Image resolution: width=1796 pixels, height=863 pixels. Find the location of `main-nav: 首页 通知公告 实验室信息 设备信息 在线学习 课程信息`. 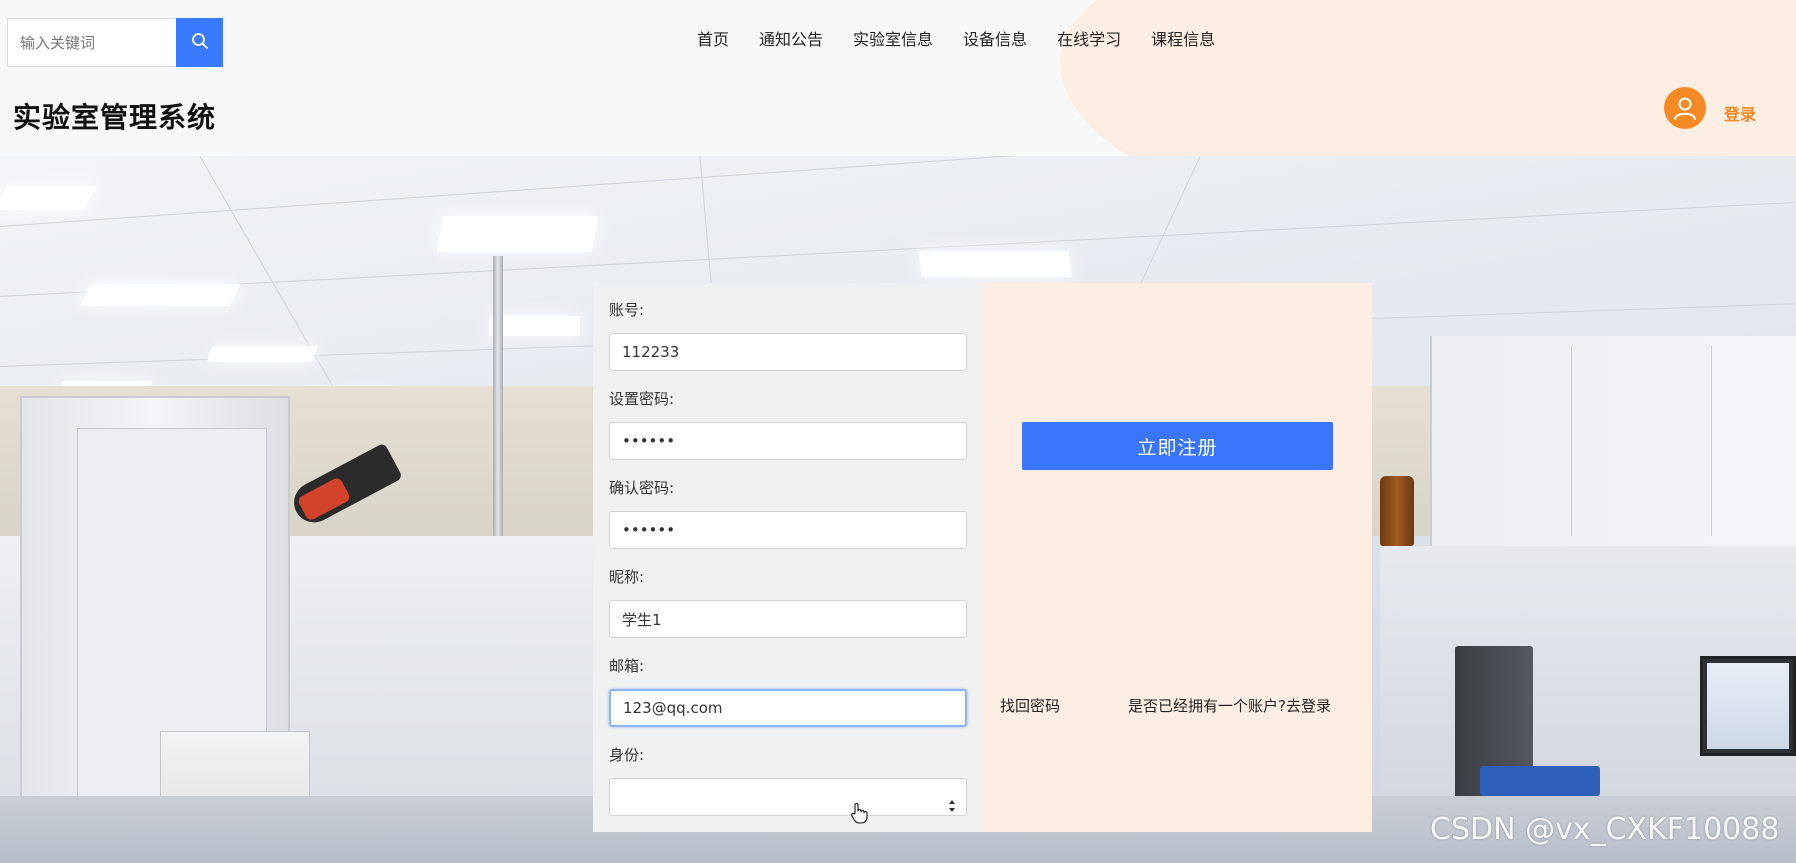

main-nav: 首页 通知公告 实验室信息 设备信息 在线学习 课程信息 is located at coordinates (971, 38).